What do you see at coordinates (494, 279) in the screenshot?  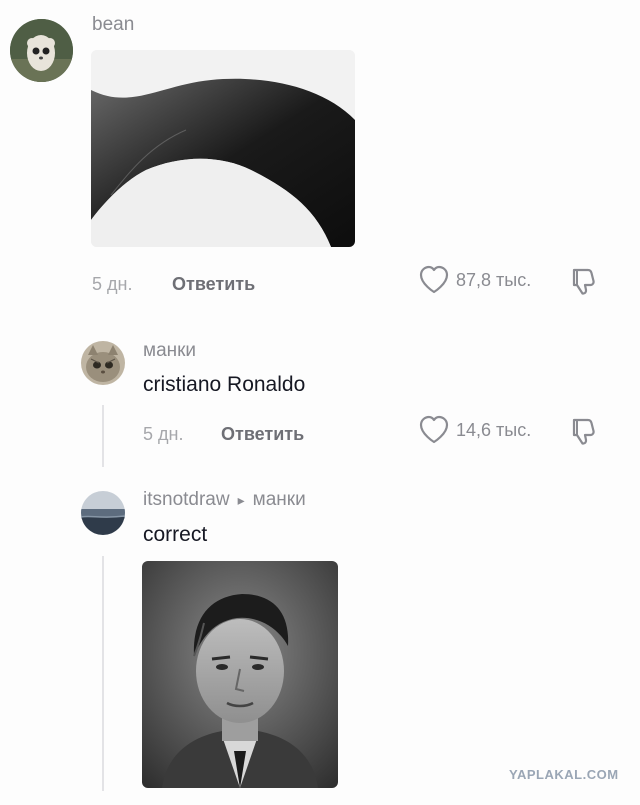 I see `like-count: 87,8 тыс.` at bounding box center [494, 279].